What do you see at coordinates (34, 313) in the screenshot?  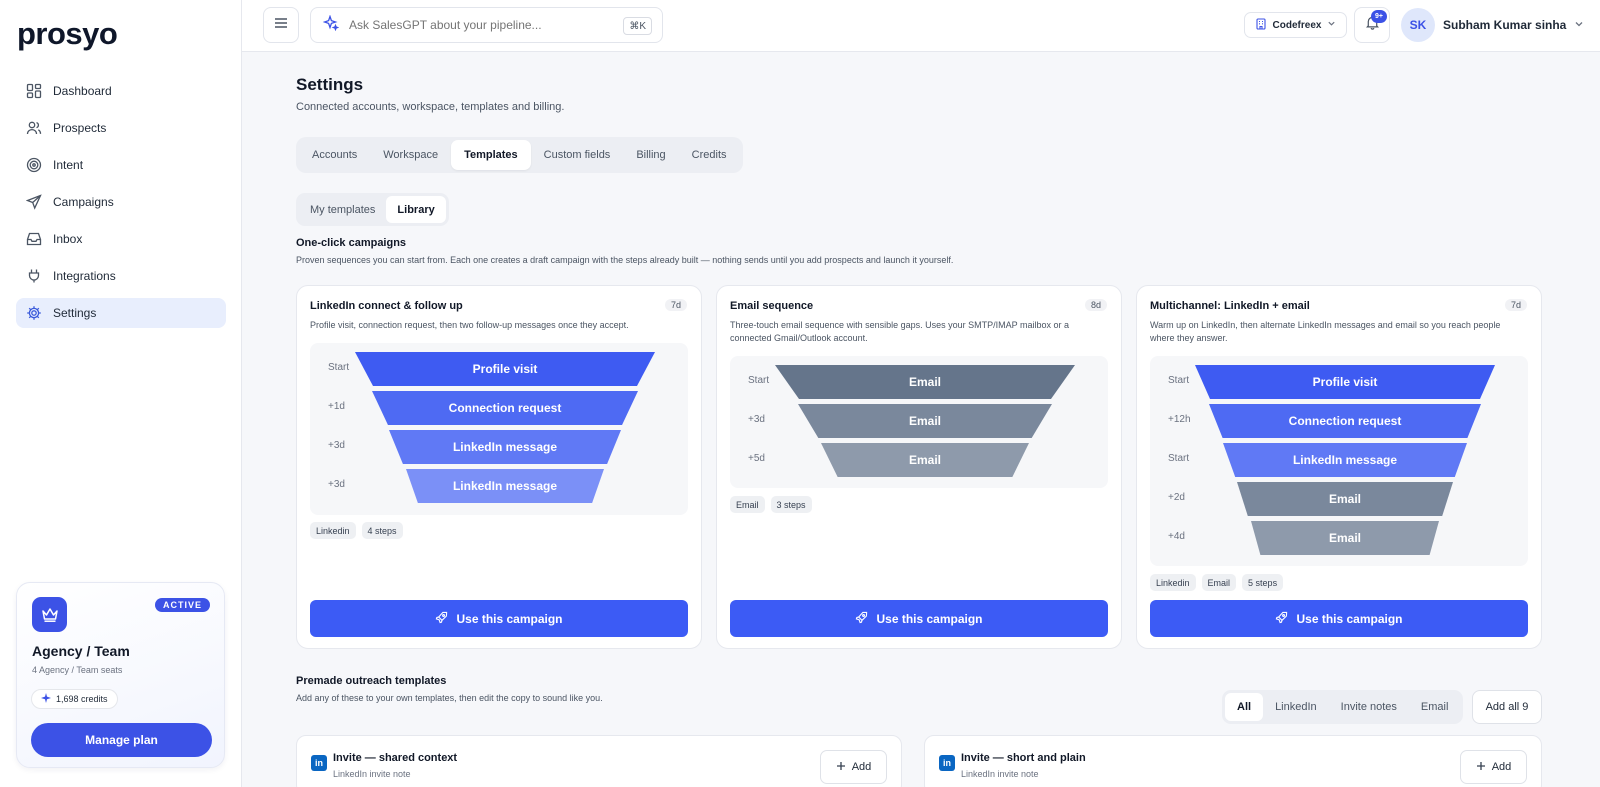 I see `gear-icon` at bounding box center [34, 313].